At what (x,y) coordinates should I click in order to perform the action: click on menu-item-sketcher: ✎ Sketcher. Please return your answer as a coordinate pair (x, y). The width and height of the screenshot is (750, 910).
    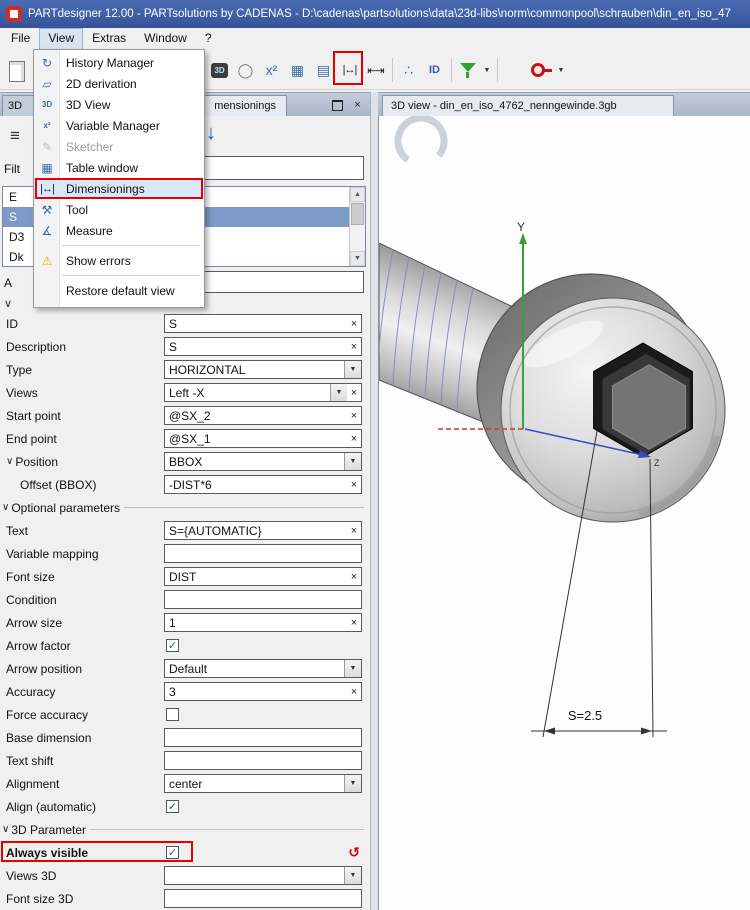
    Looking at the image, I should click on (119, 146).